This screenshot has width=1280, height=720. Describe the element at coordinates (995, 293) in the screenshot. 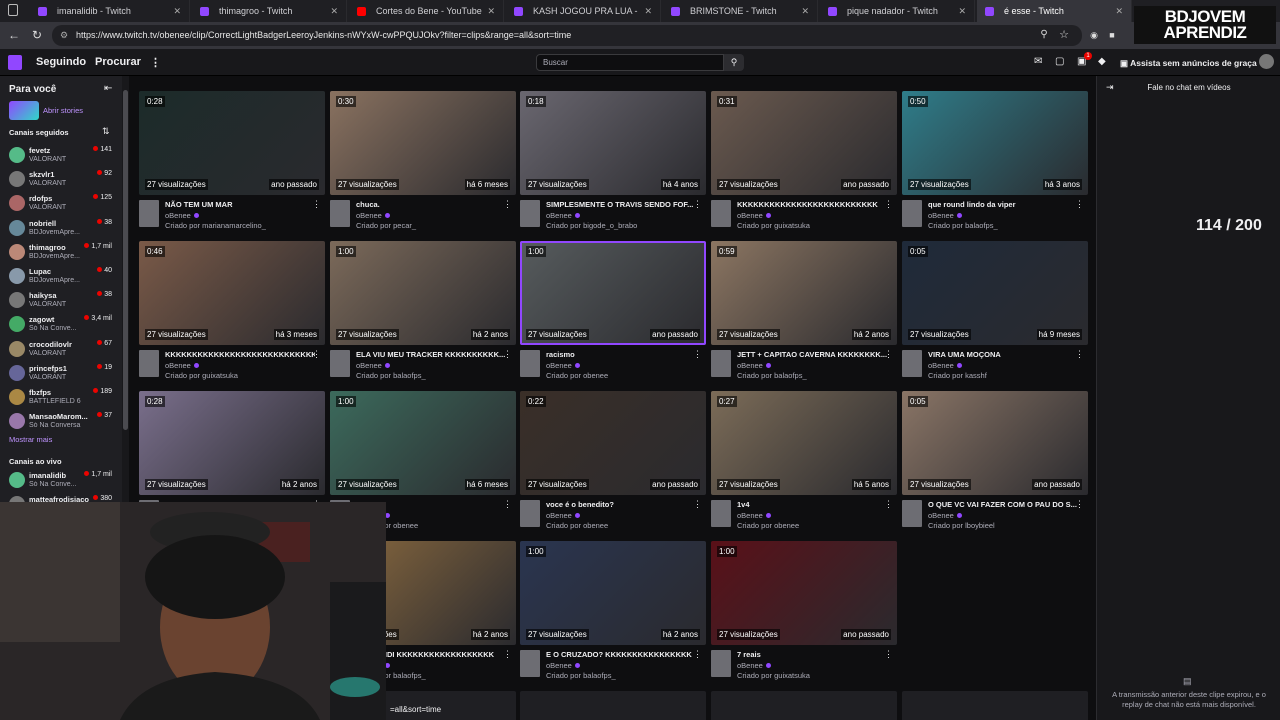

I see `clip-thumbnail: 0:05 27 visualizações há 9 meses` at that location.